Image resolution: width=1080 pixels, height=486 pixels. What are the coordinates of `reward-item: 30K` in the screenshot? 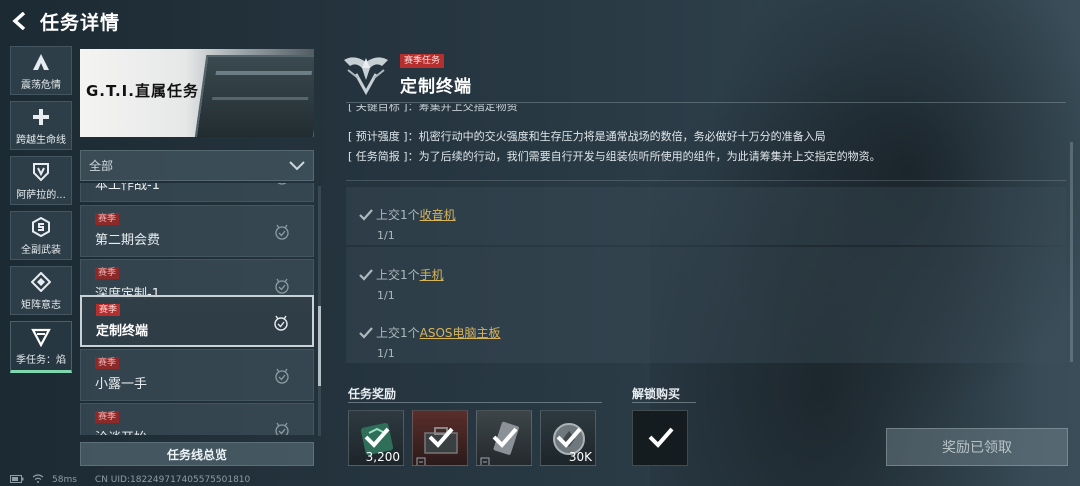 It's located at (568, 438).